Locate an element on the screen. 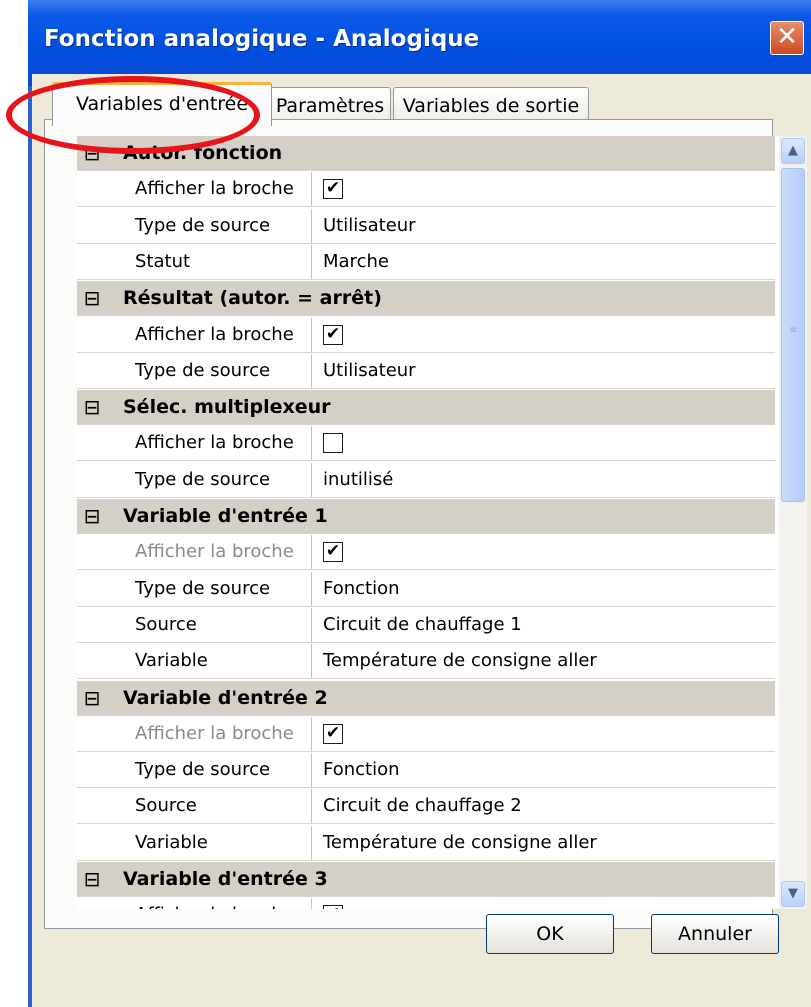  property-value: Marche is located at coordinates (544, 262).